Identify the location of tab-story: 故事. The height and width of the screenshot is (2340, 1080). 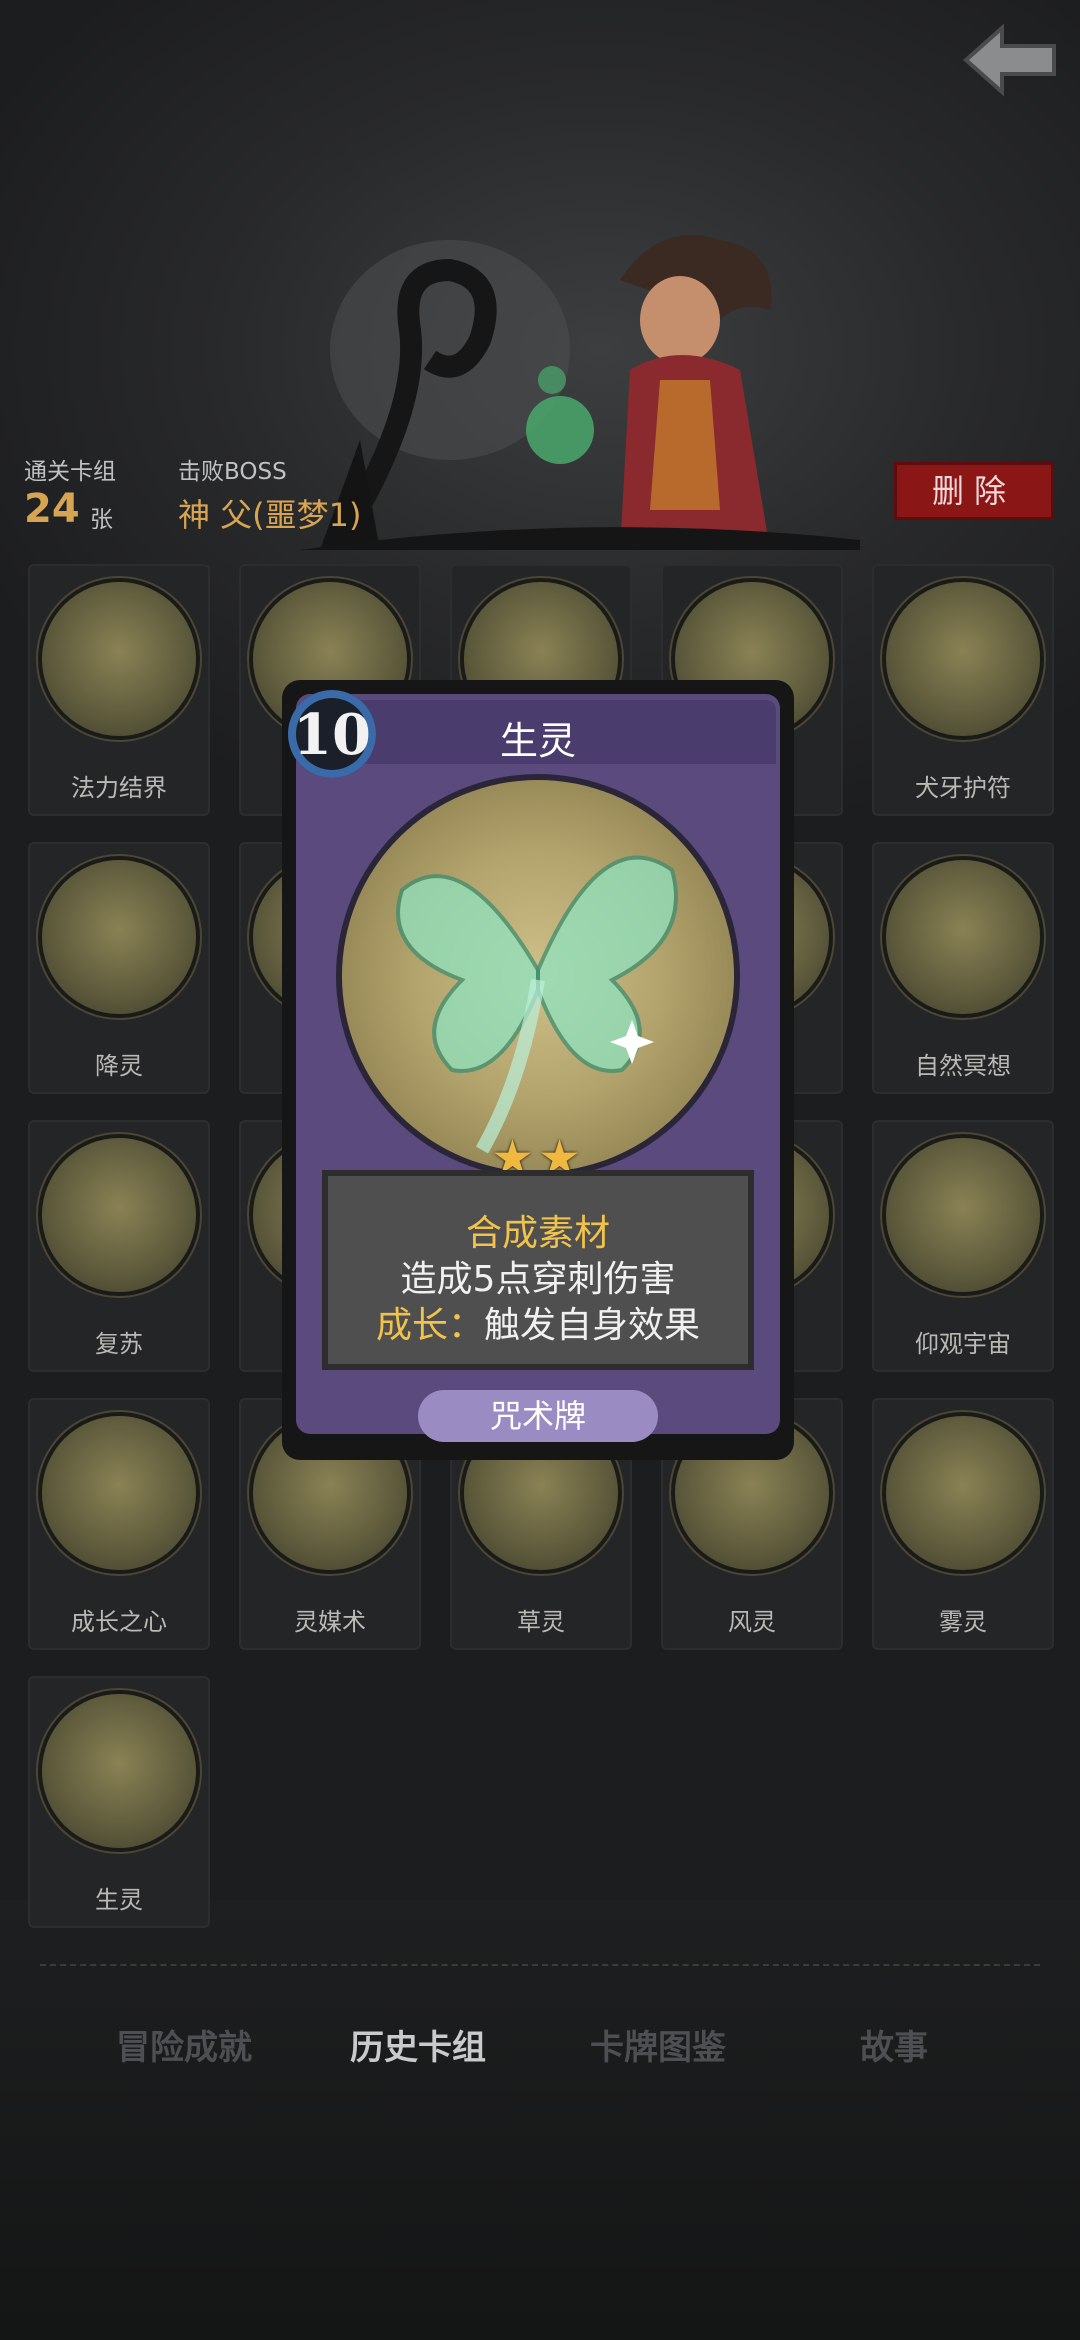
(894, 2044).